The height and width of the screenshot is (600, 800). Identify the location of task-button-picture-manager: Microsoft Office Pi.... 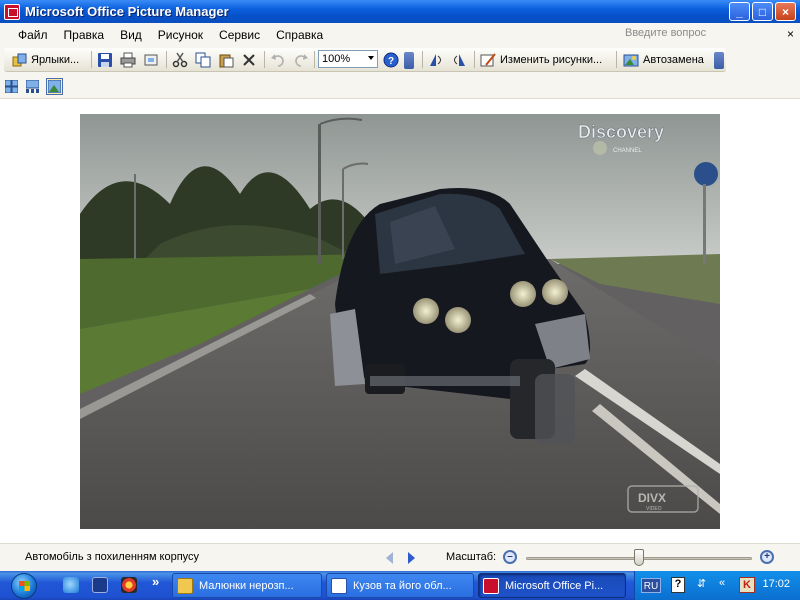
(552, 585).